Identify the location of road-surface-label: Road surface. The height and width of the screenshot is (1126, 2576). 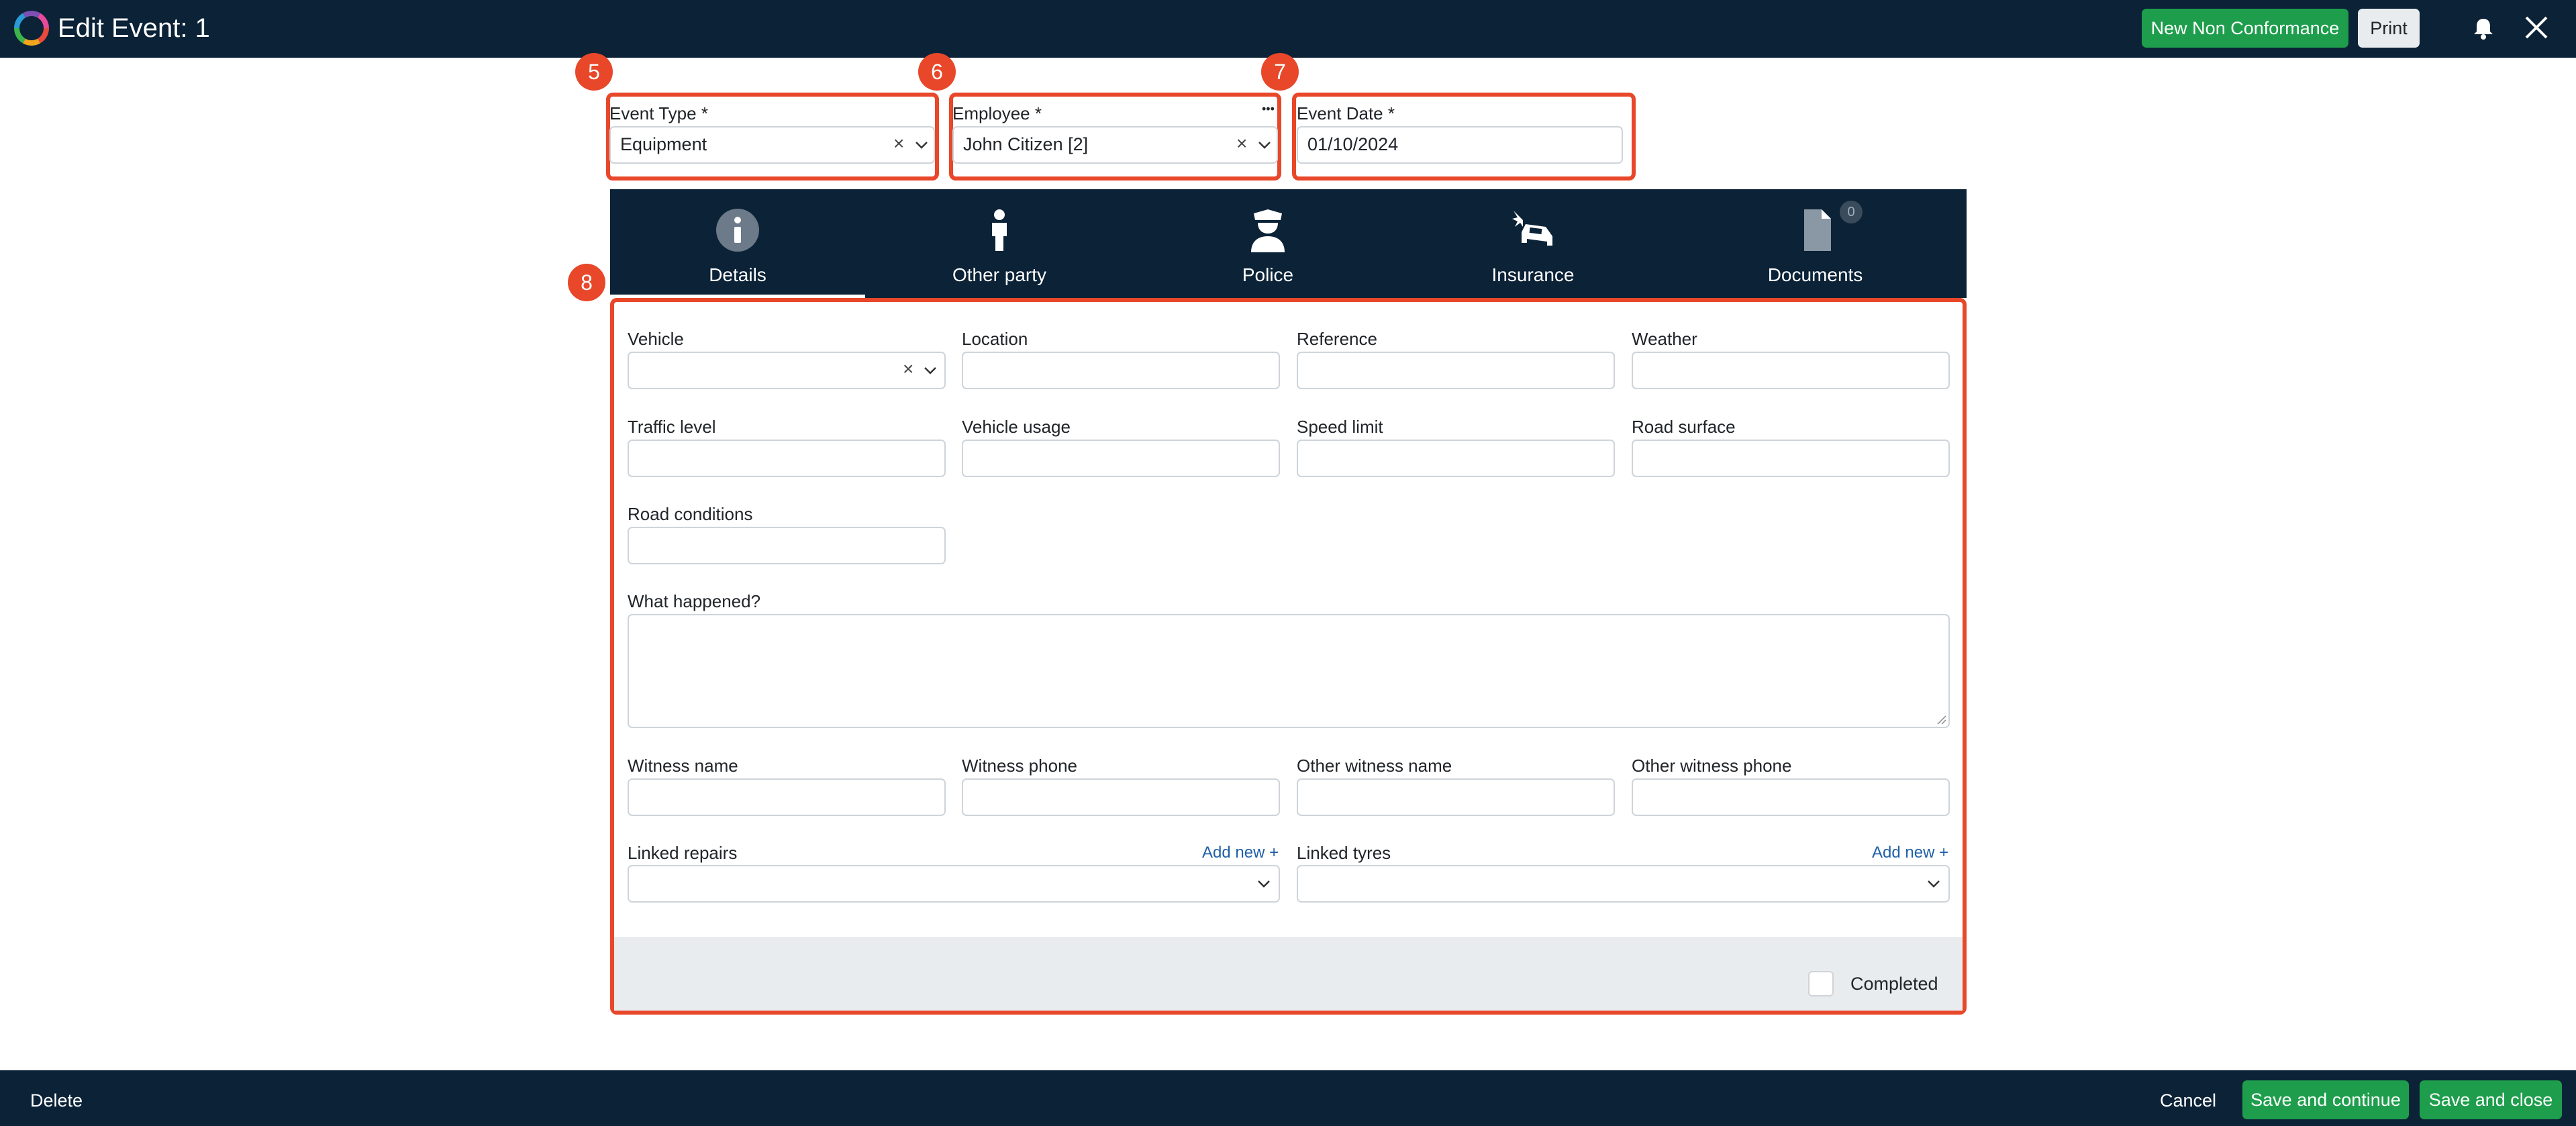
(1684, 427).